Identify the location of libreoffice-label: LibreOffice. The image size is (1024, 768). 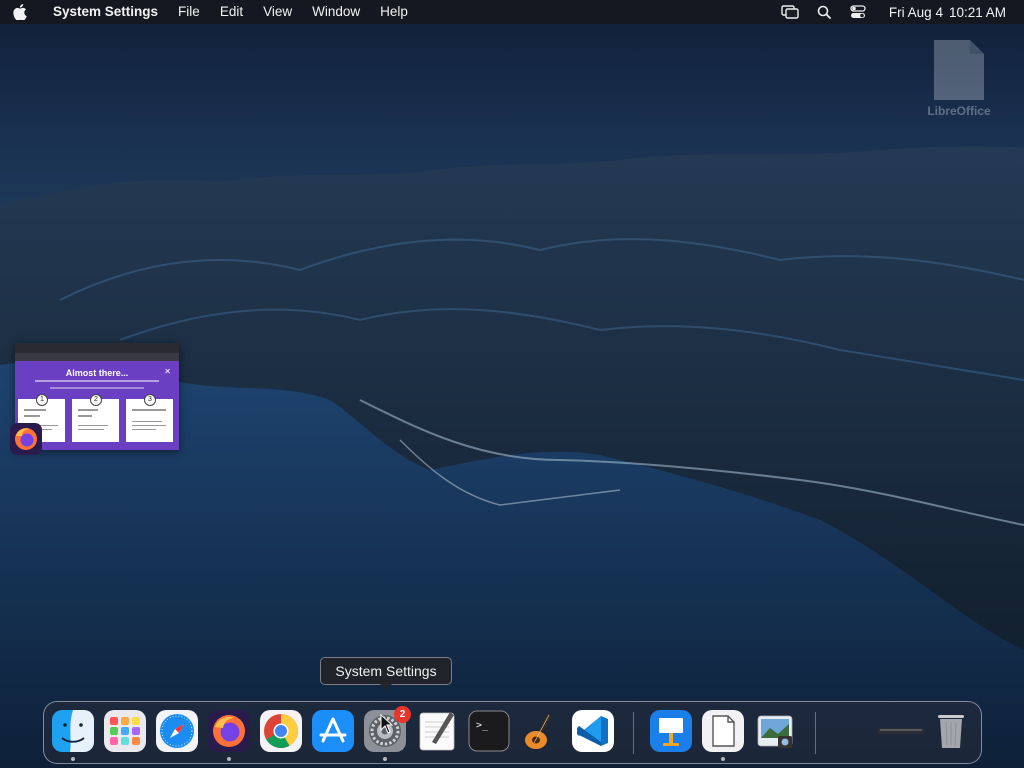
(959, 111).